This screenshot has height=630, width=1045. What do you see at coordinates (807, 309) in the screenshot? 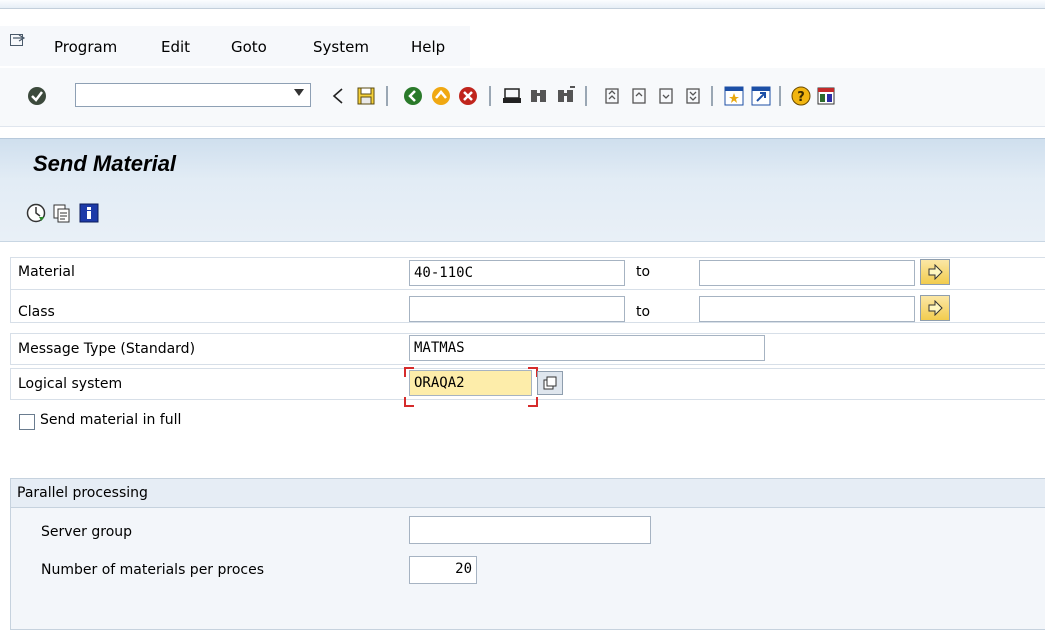
I see `class-to-input` at bounding box center [807, 309].